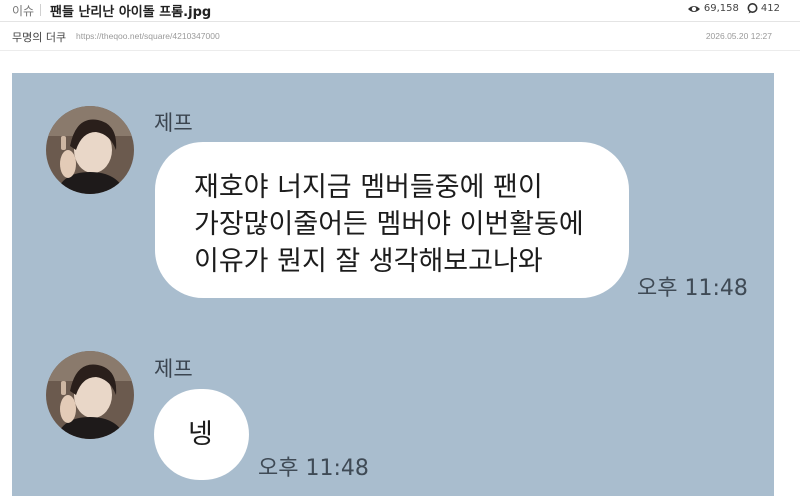 This screenshot has width=800, height=496. I want to click on post-header: 이슈 팬들 난리난 아이돌 프롬.jpg 69,158 412, so click(400, 11).